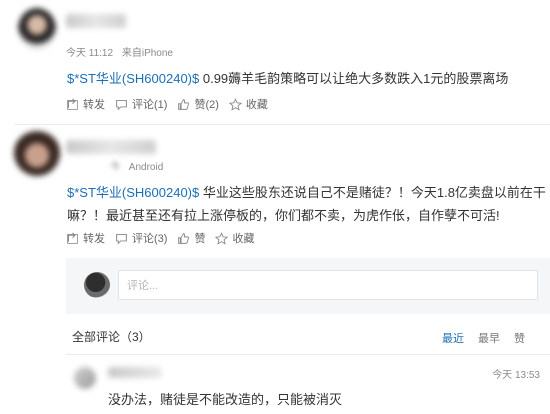  I want to click on post-actions: 转发 评论(3) 赞 收藏, so click(160, 238).